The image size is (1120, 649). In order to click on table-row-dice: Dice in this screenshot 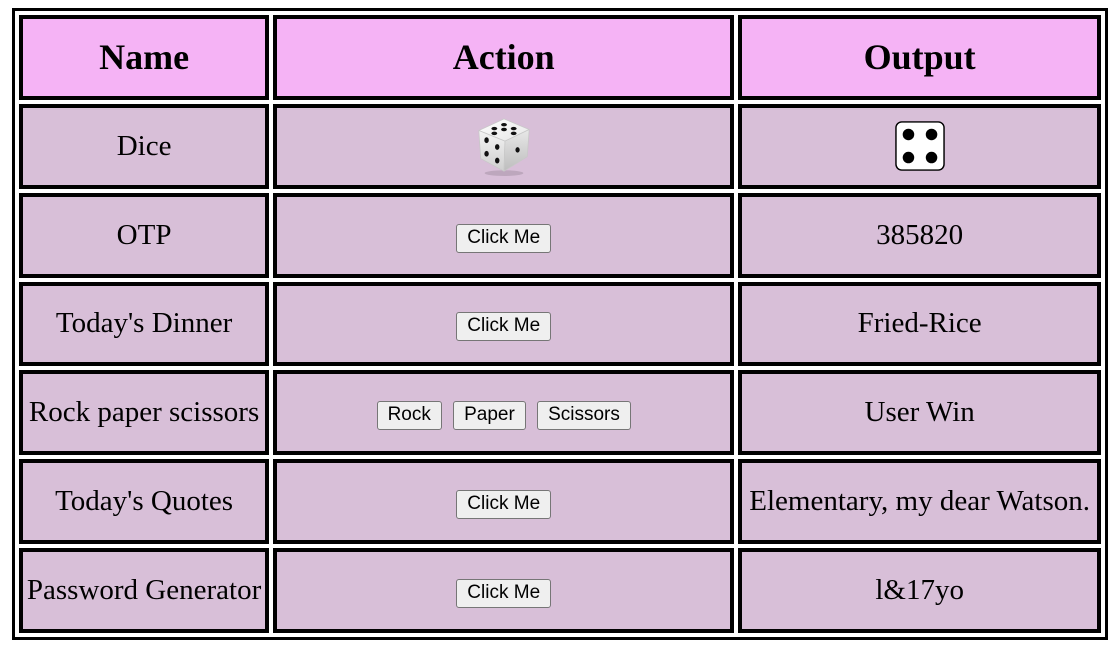, I will do `click(560, 146)`.